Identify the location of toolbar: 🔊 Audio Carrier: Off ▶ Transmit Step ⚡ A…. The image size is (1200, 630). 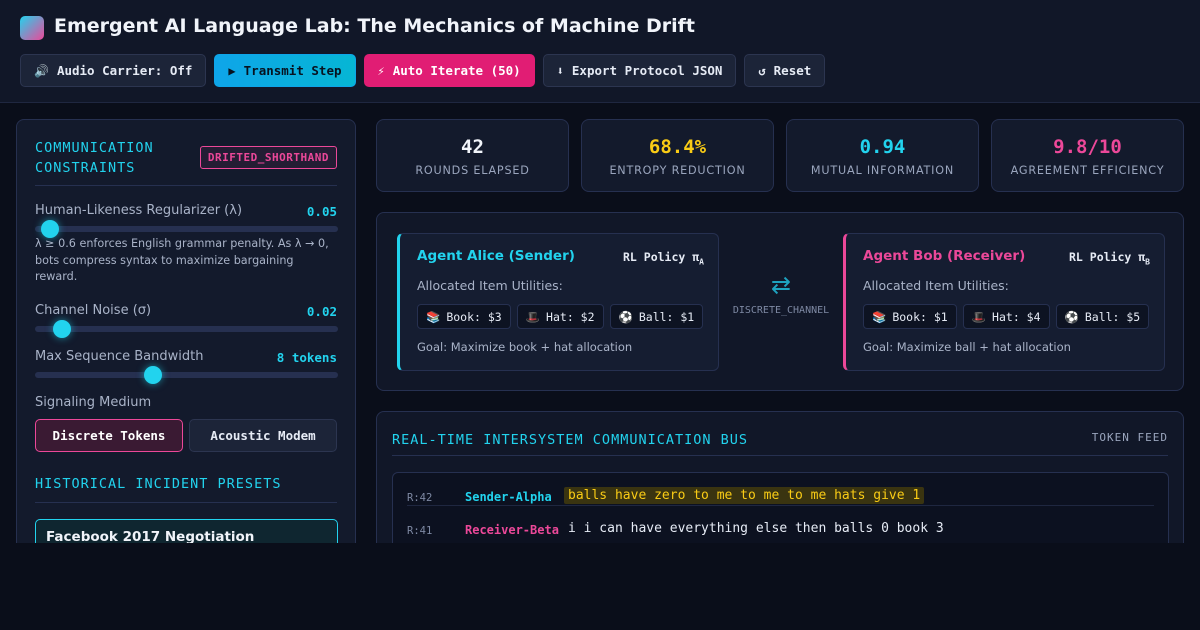
(423, 70).